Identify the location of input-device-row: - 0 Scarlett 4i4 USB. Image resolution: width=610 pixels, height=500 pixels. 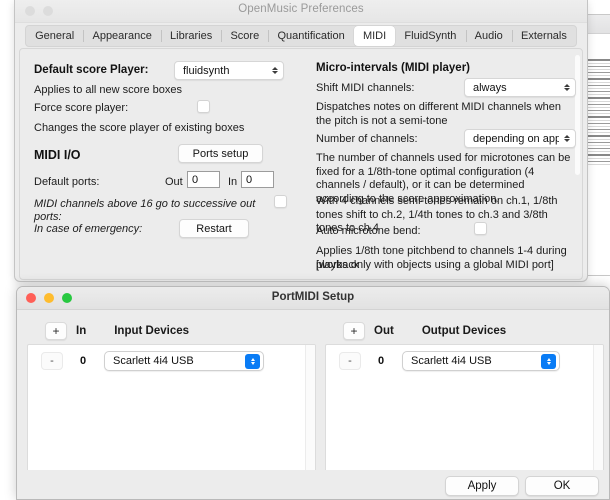
(171, 361).